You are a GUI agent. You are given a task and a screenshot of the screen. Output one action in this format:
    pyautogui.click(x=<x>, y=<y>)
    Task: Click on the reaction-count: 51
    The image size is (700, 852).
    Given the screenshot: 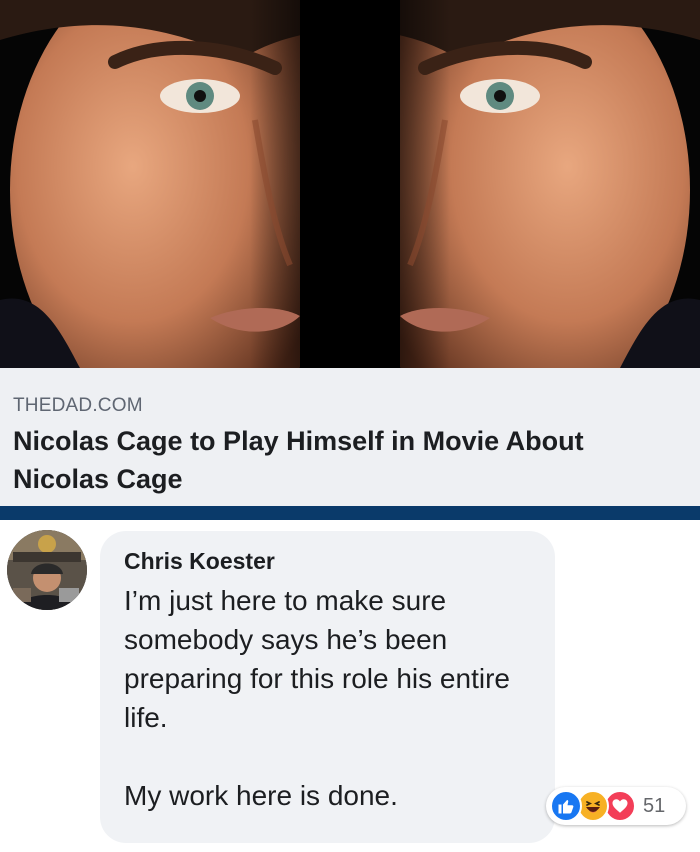 What is the action you would take?
    pyautogui.click(x=654, y=805)
    